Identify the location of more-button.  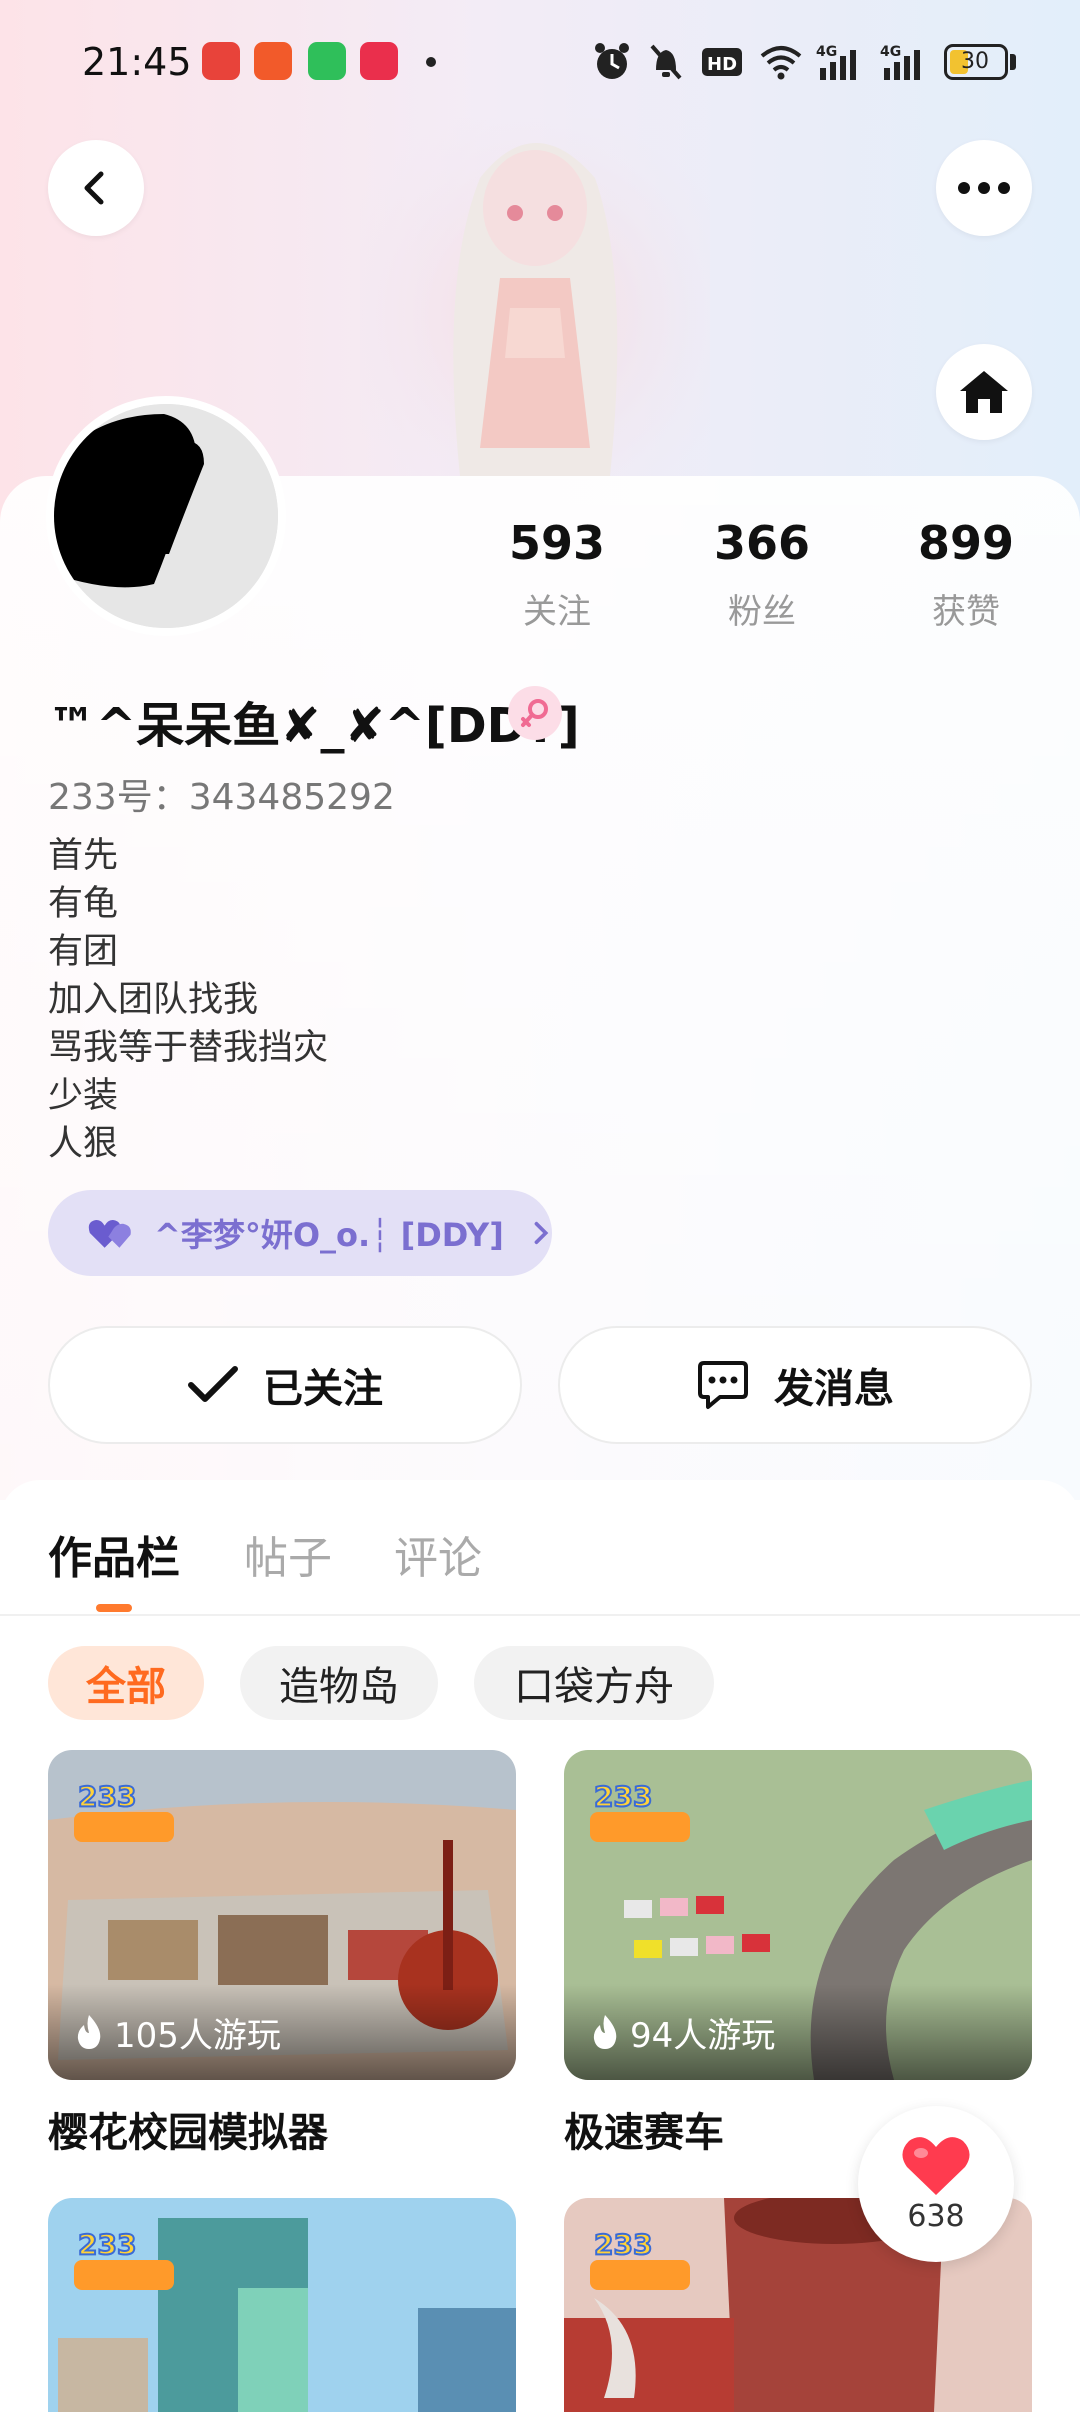
(984, 188).